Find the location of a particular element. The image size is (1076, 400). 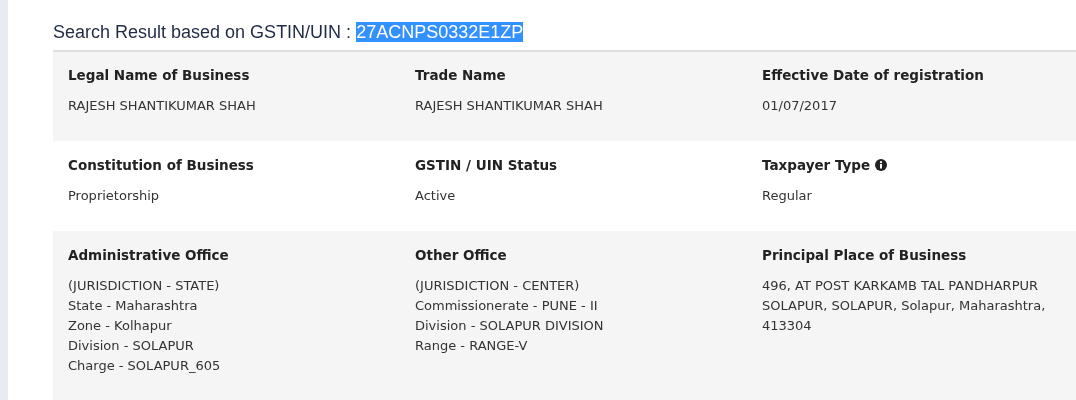

field-value: (JURISDICTION - CENTER) is located at coordinates (498, 286).